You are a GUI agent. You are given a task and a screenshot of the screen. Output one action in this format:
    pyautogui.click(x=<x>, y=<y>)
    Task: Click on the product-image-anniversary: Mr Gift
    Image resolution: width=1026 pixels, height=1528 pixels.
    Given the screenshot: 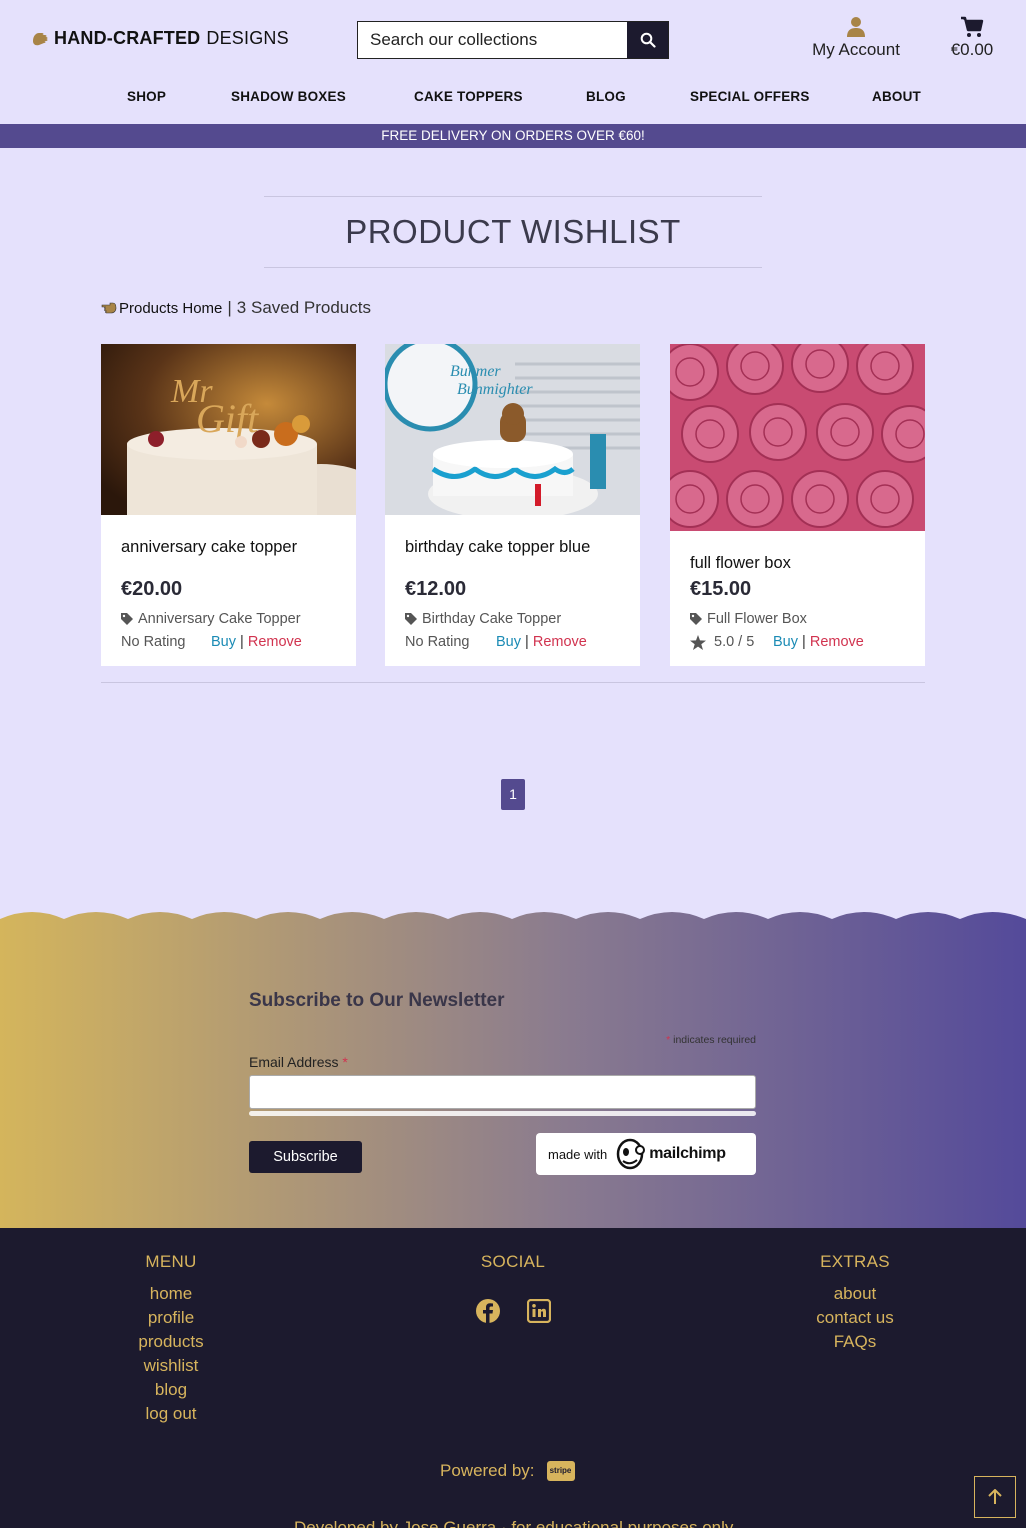 What is the action you would take?
    pyautogui.click(x=228, y=429)
    